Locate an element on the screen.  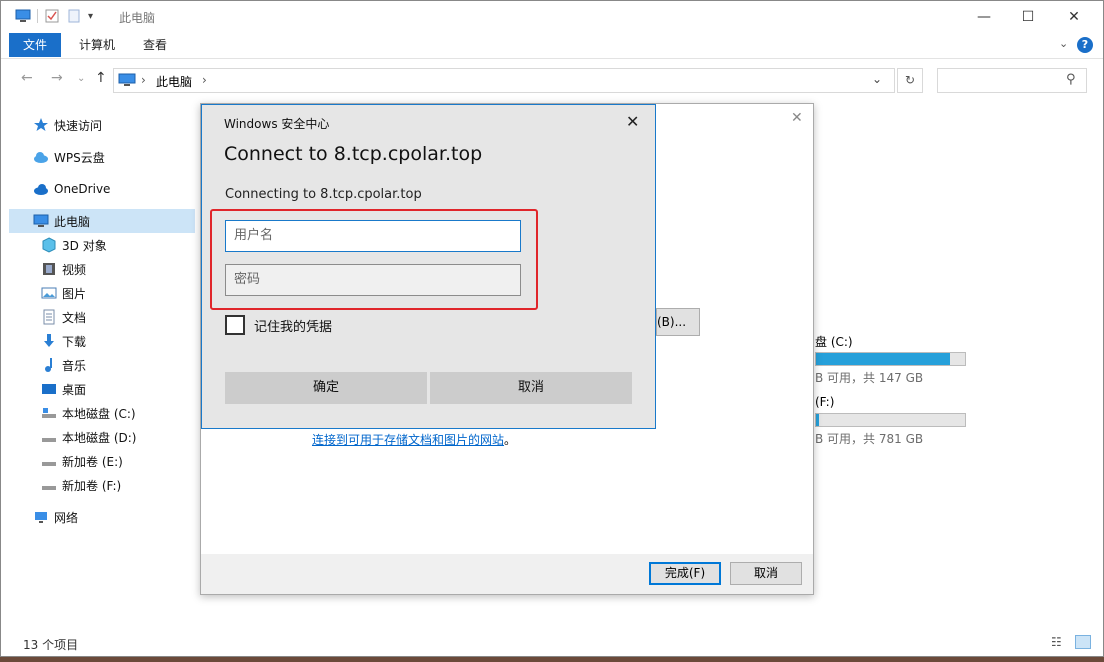
details-view-icon: ☷ is located at coordinates (1056, 642).